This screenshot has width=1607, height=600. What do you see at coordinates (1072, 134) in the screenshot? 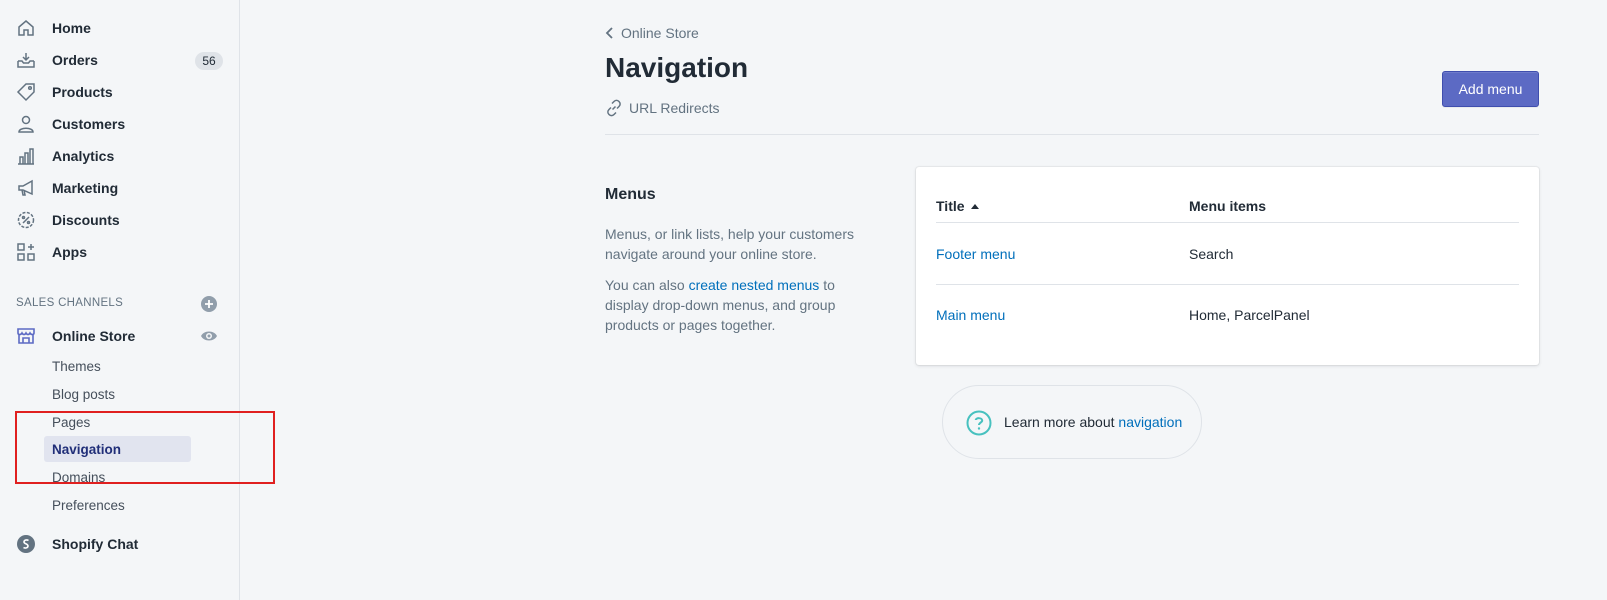
I see `header-divider` at bounding box center [1072, 134].